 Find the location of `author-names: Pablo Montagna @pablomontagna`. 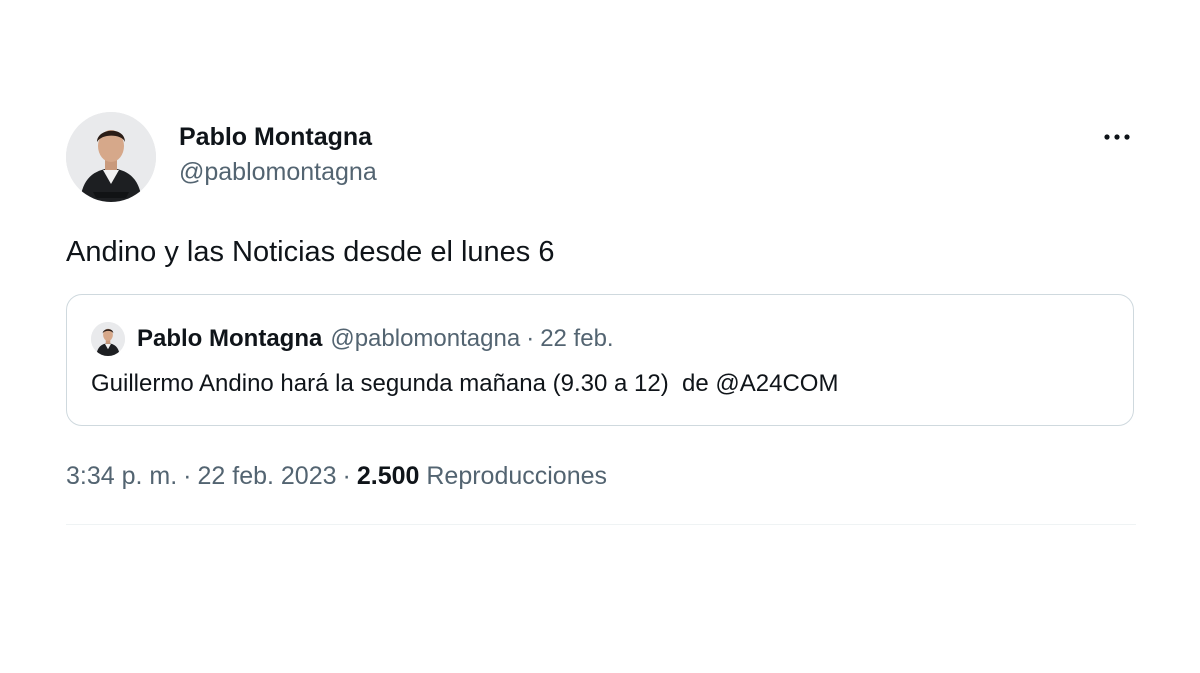

author-names: Pablo Montagna @pablomontagna is located at coordinates (278, 155).